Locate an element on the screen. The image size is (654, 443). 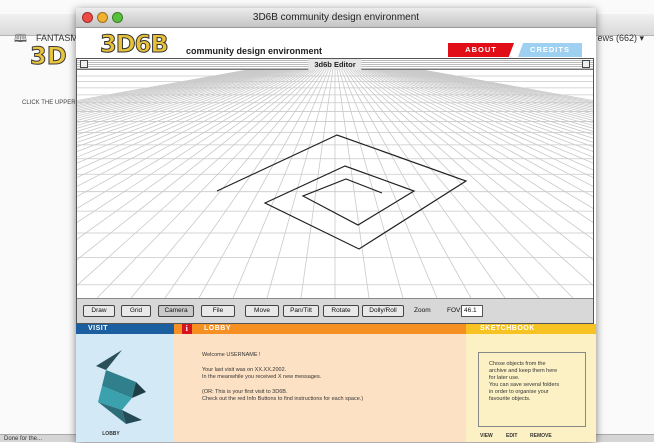
window-titlebar: 3D6B community design environment is located at coordinates (336, 18).